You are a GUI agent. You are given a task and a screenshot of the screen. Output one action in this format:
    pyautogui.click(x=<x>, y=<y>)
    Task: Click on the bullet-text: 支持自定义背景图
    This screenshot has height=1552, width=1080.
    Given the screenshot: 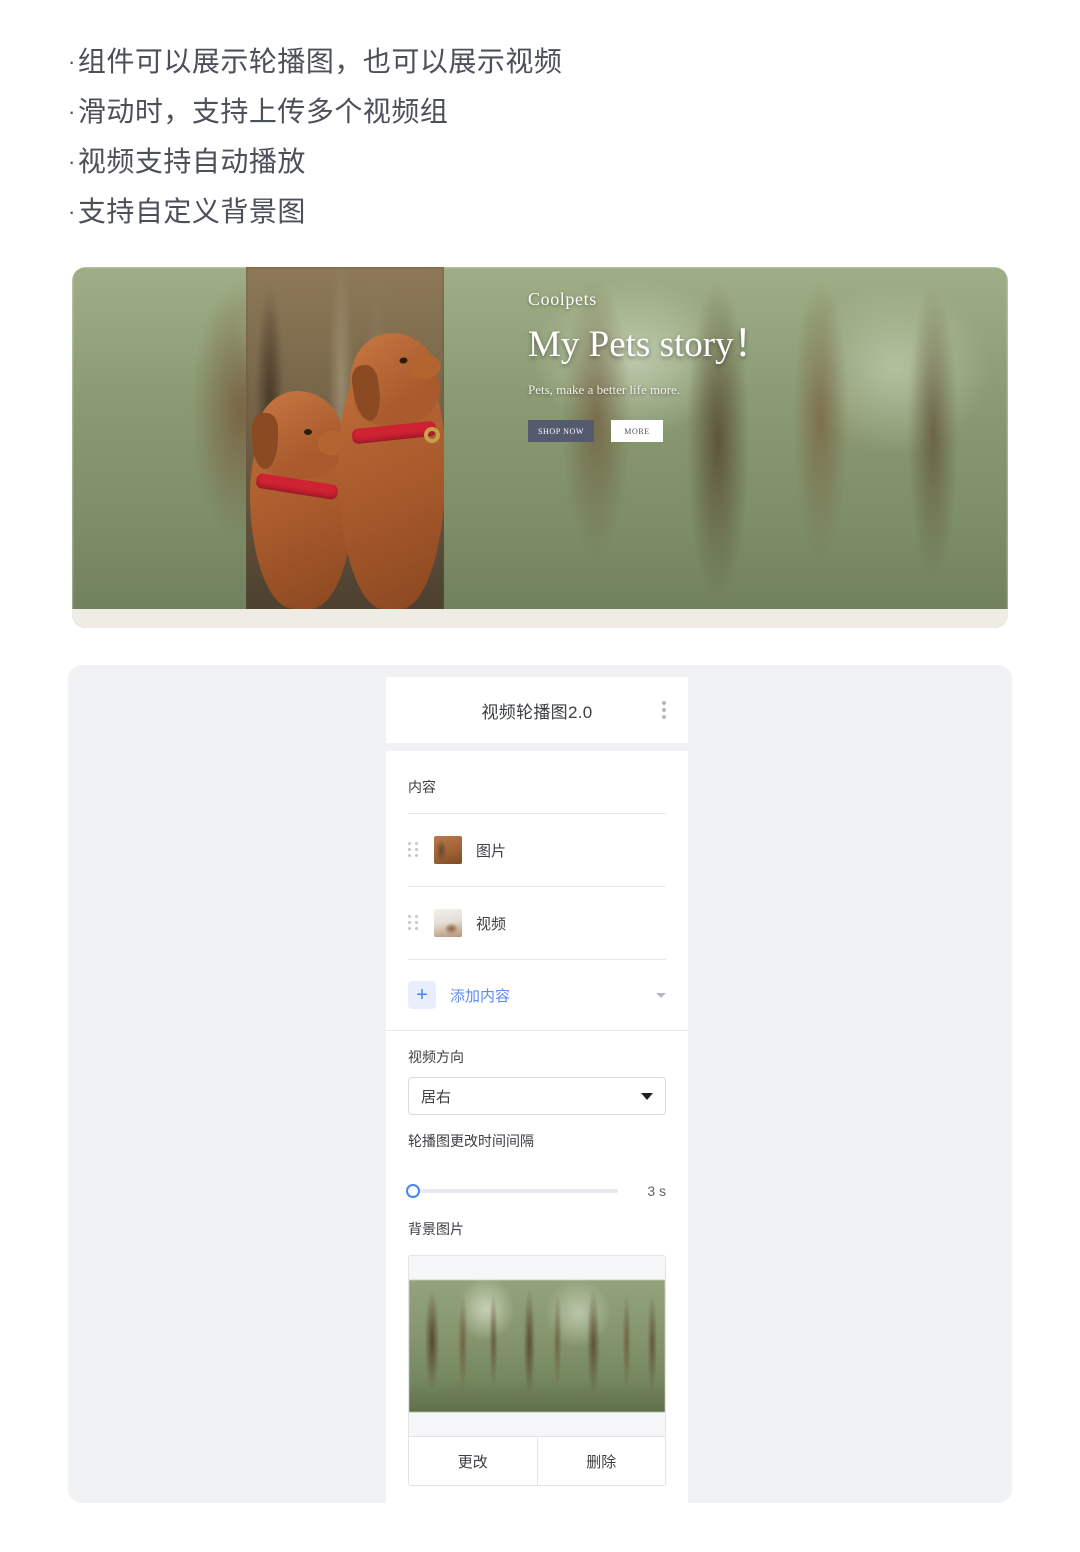 What is the action you would take?
    pyautogui.click(x=191, y=211)
    